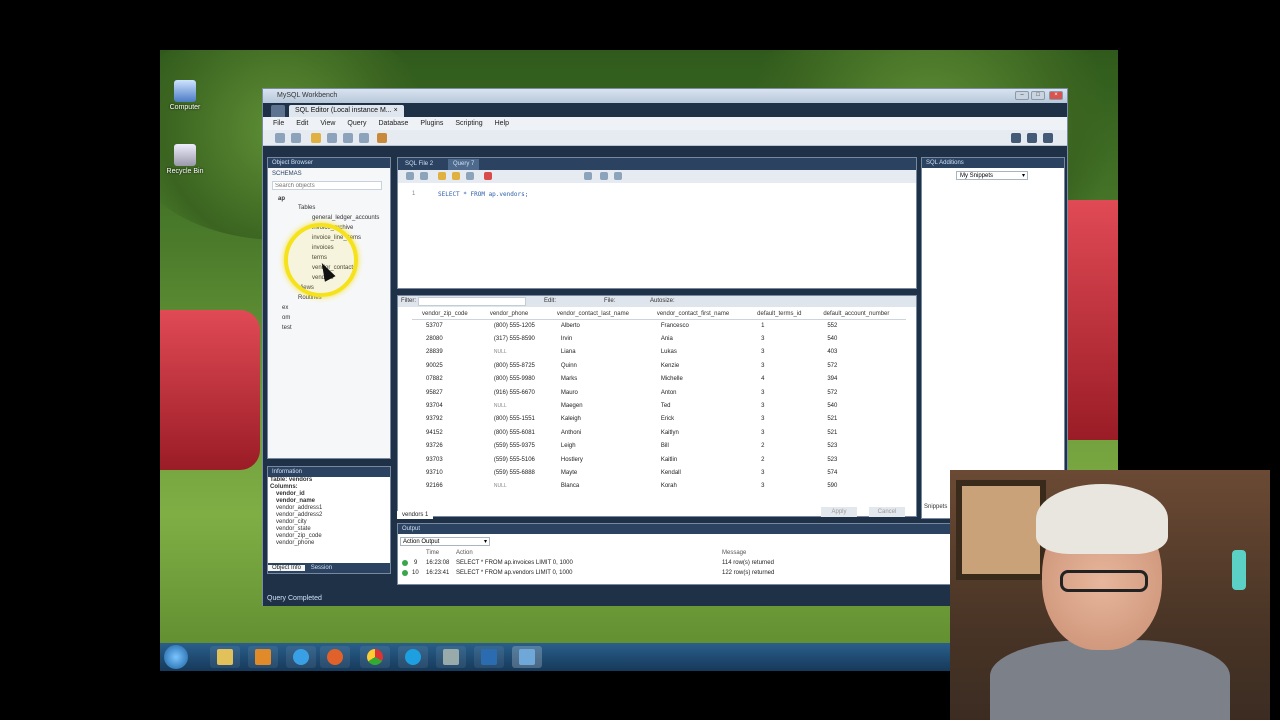 This screenshot has height=720, width=1280. Describe the element at coordinates (697, 419) in the screenshot. I see `table-cell: Erick` at that location.